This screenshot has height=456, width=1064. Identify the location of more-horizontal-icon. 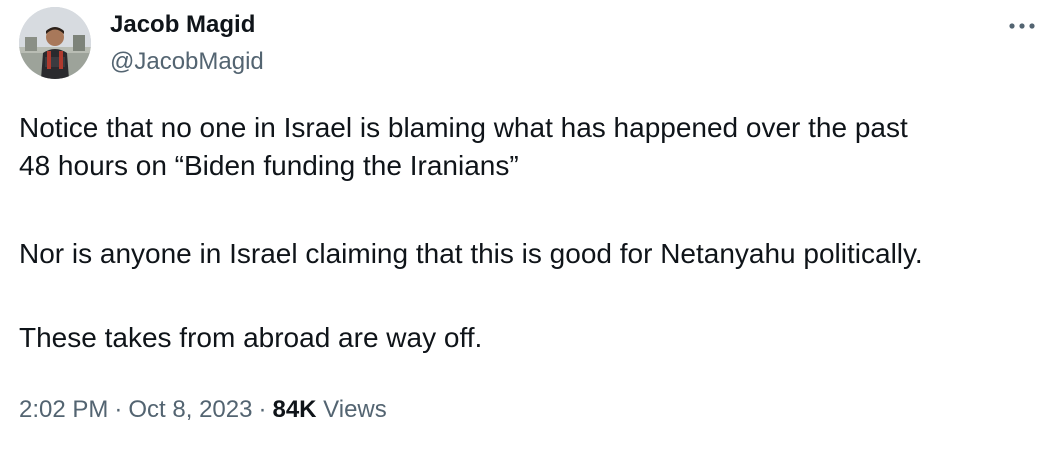
(1022, 26).